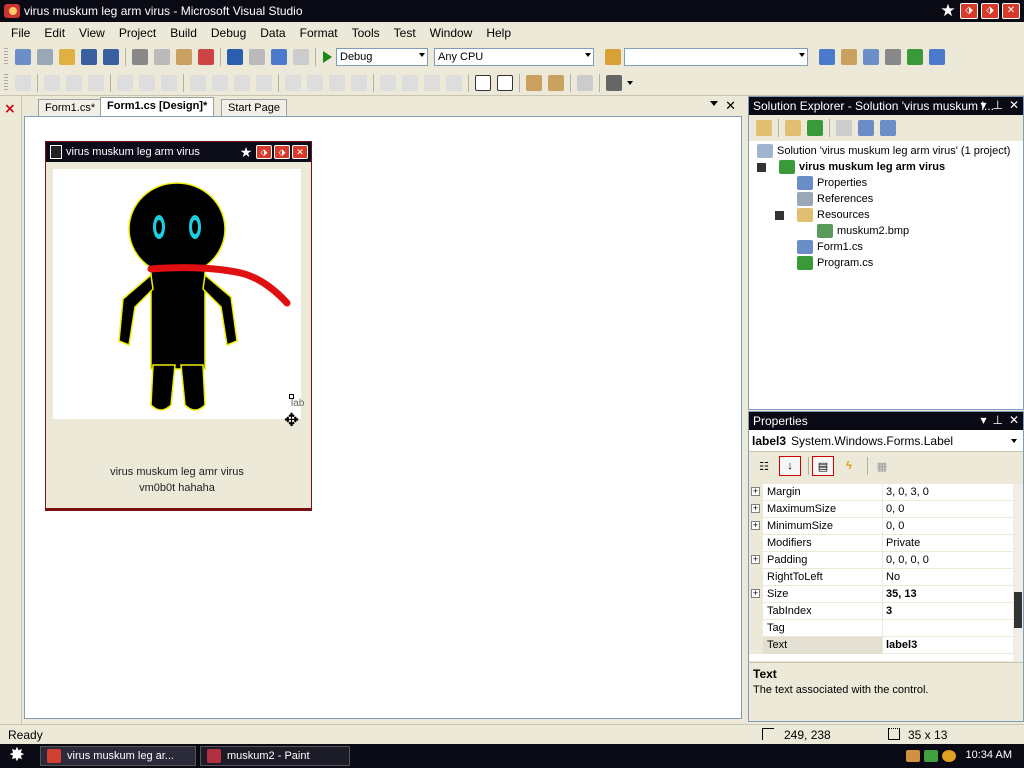 This screenshot has width=1024, height=768. I want to click on open-file-icon, so click(67, 57).